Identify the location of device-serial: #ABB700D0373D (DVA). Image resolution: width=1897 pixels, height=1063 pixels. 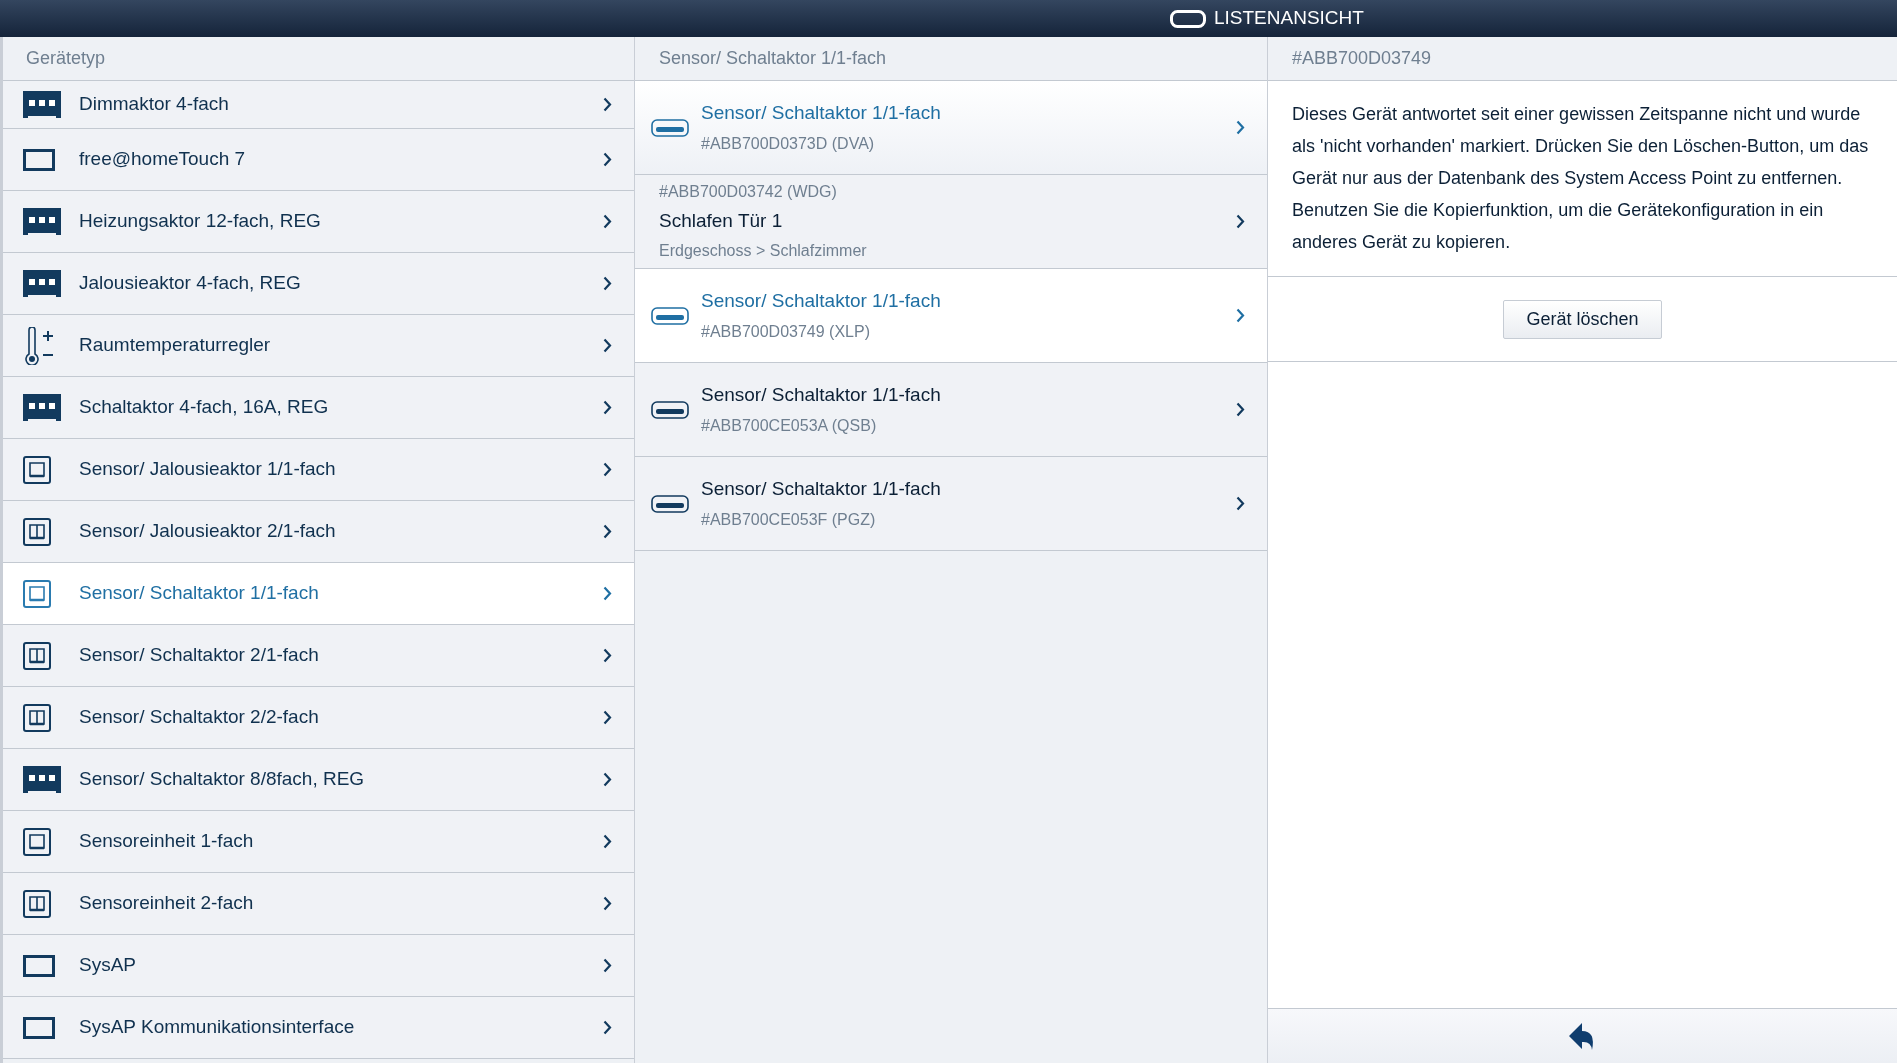
(788, 143).